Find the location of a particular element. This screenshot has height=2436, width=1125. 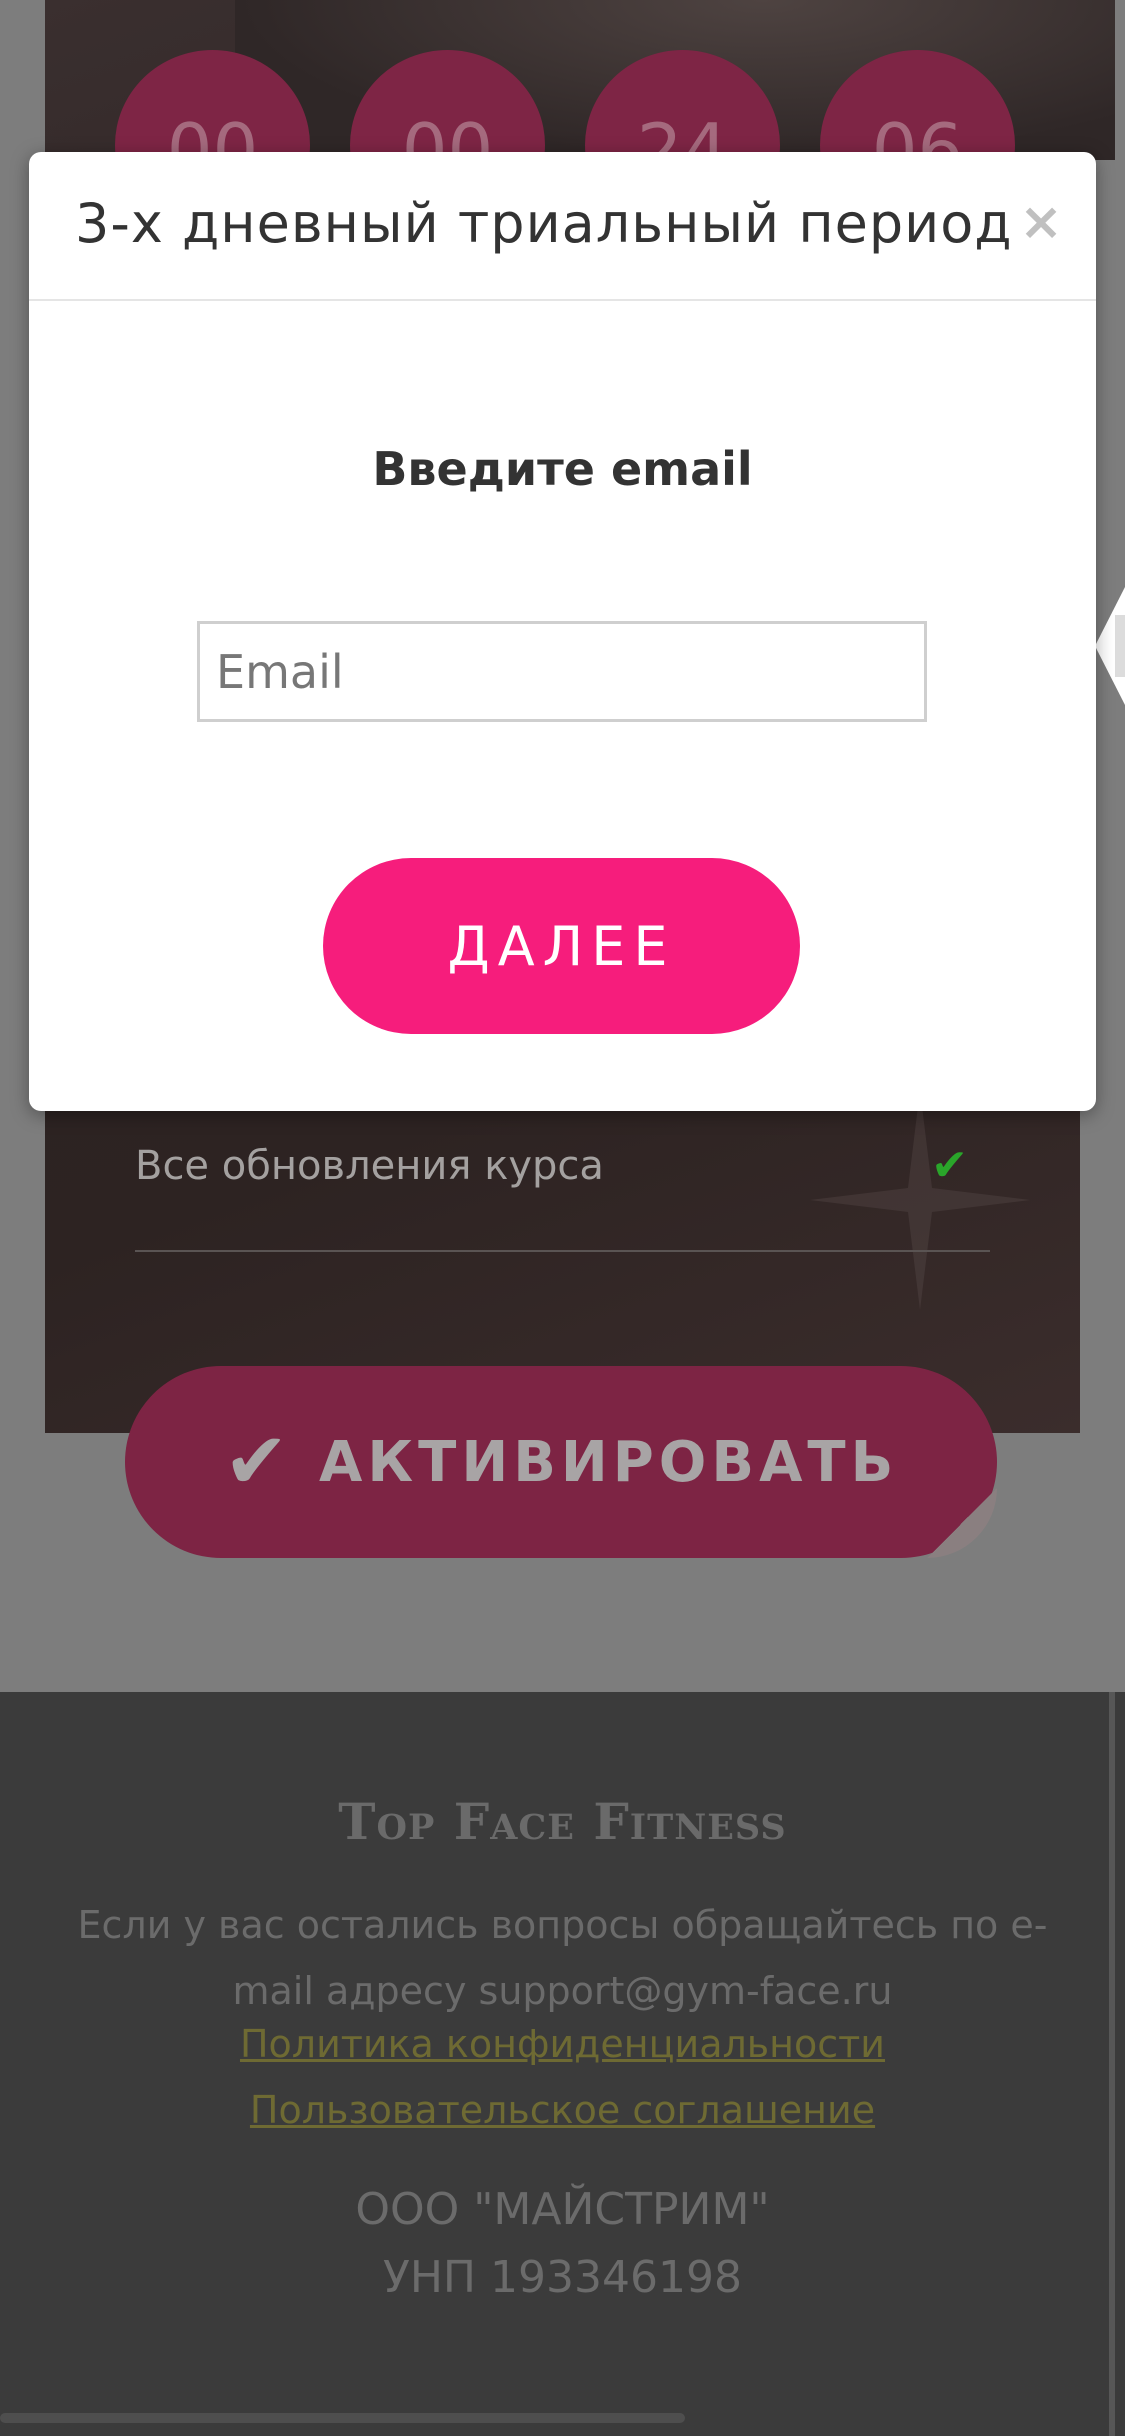

countdown-timer: 00 00 24 06 is located at coordinates (565, 145).